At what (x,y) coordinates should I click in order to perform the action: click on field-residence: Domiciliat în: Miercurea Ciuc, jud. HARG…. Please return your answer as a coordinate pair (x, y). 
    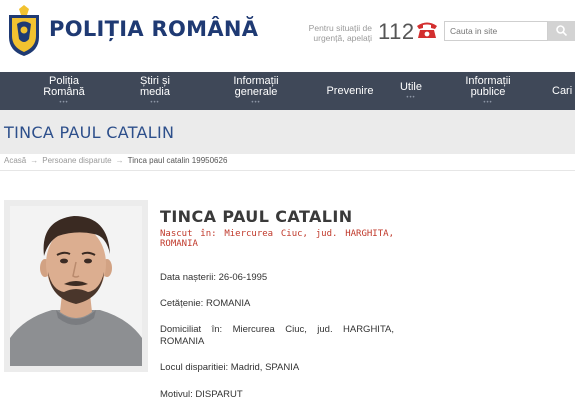
    Looking at the image, I should click on (277, 336).